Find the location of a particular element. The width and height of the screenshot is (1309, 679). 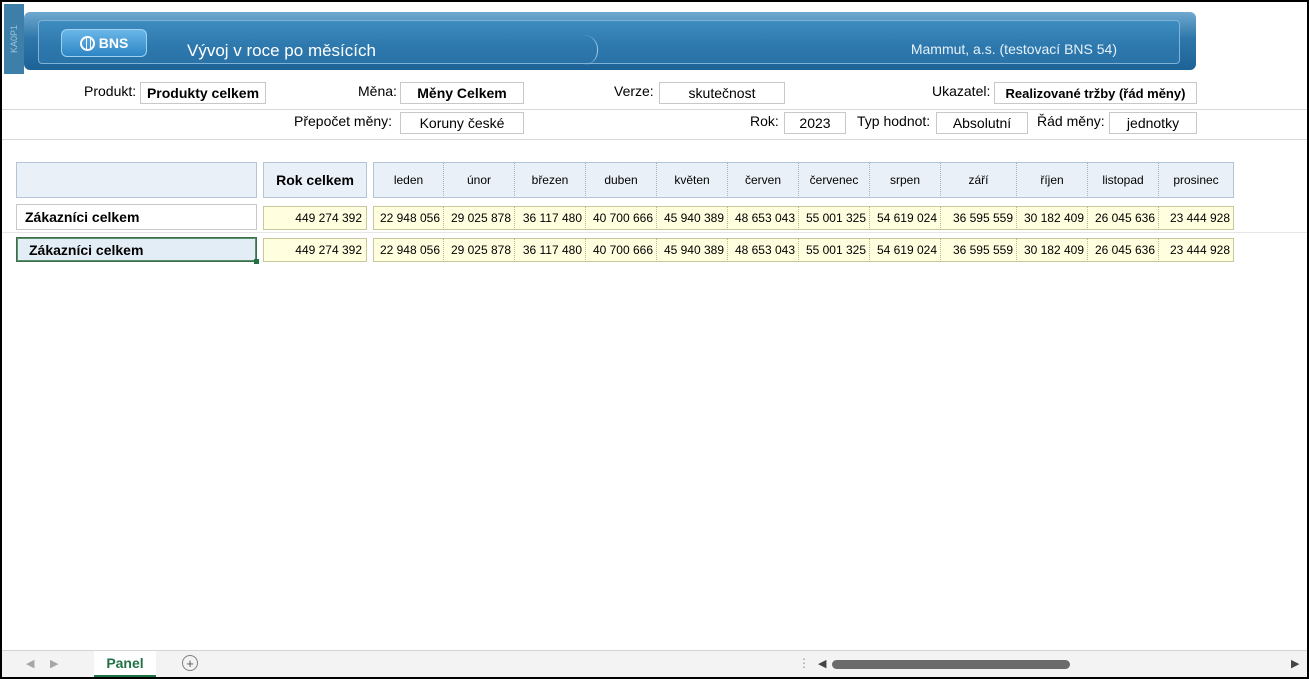

month-header: říjen is located at coordinates (1052, 180).